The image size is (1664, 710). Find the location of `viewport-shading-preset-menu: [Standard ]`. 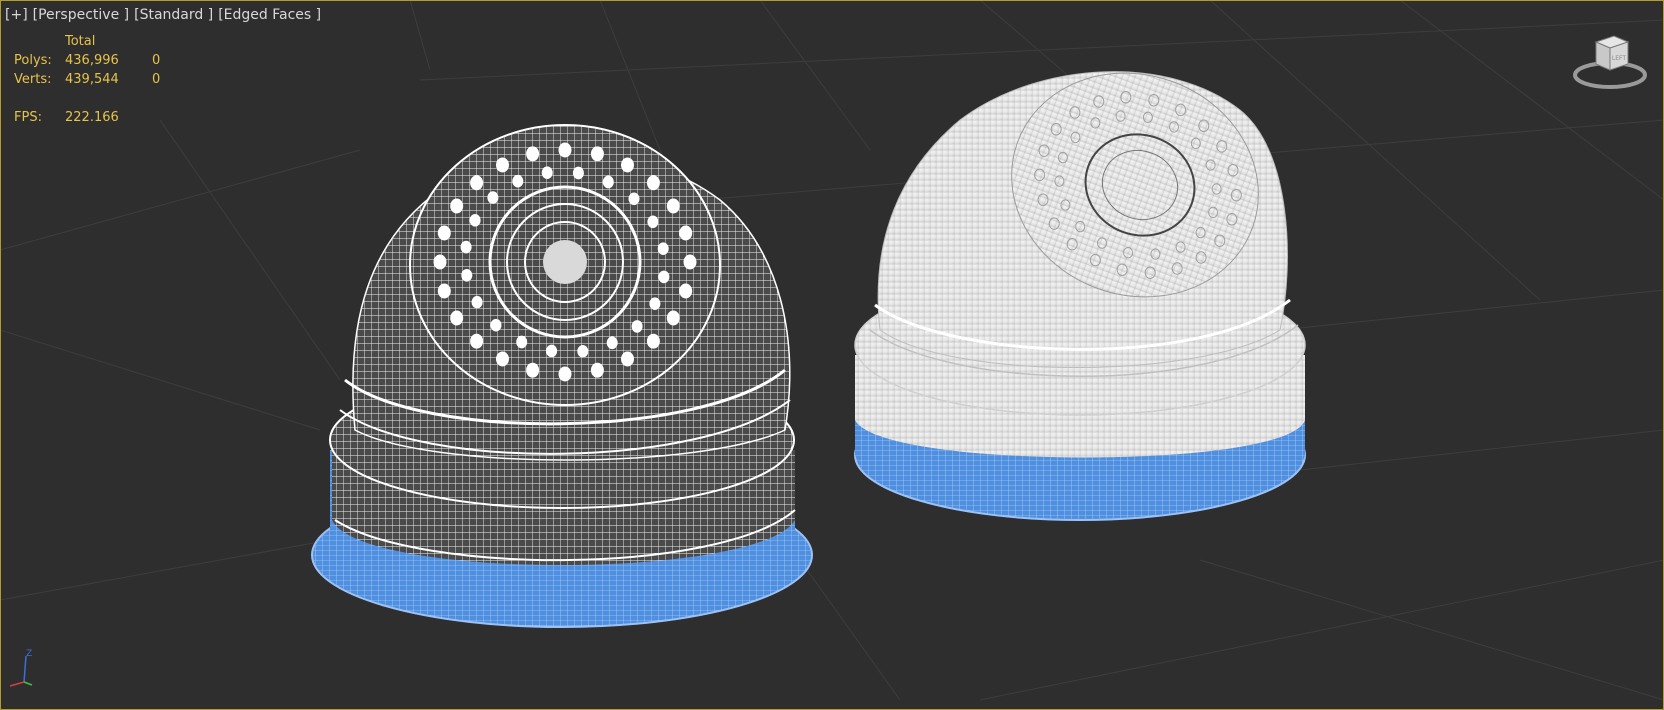

viewport-shading-preset-menu: [Standard ] is located at coordinates (173, 15).